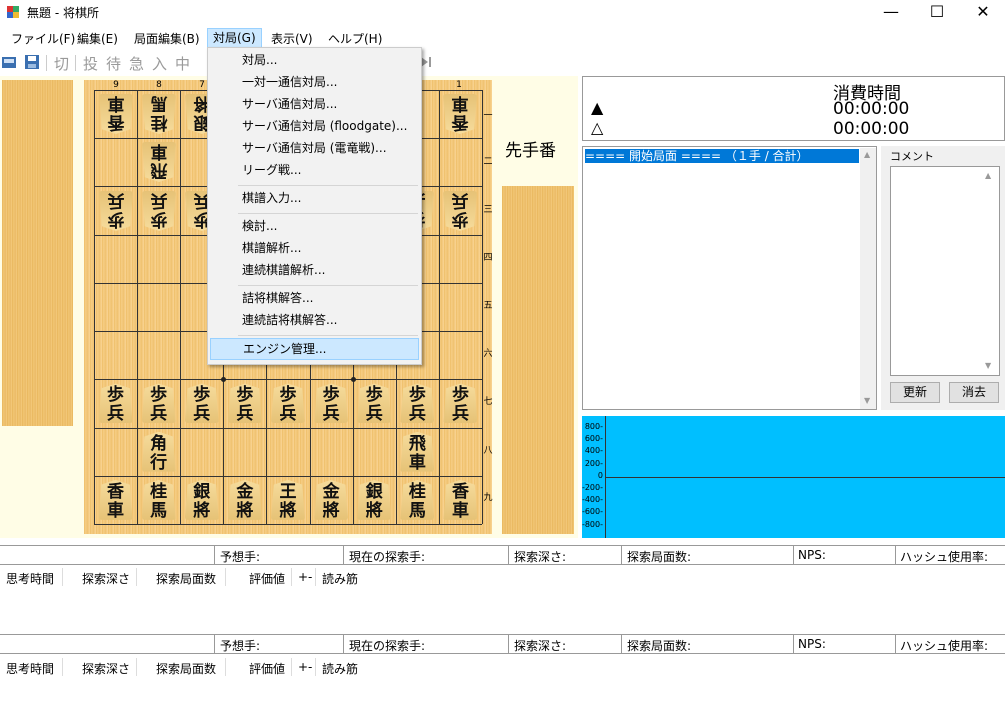 The image size is (1005, 717). I want to click on menu-edit: 編集(E), so click(97, 39).